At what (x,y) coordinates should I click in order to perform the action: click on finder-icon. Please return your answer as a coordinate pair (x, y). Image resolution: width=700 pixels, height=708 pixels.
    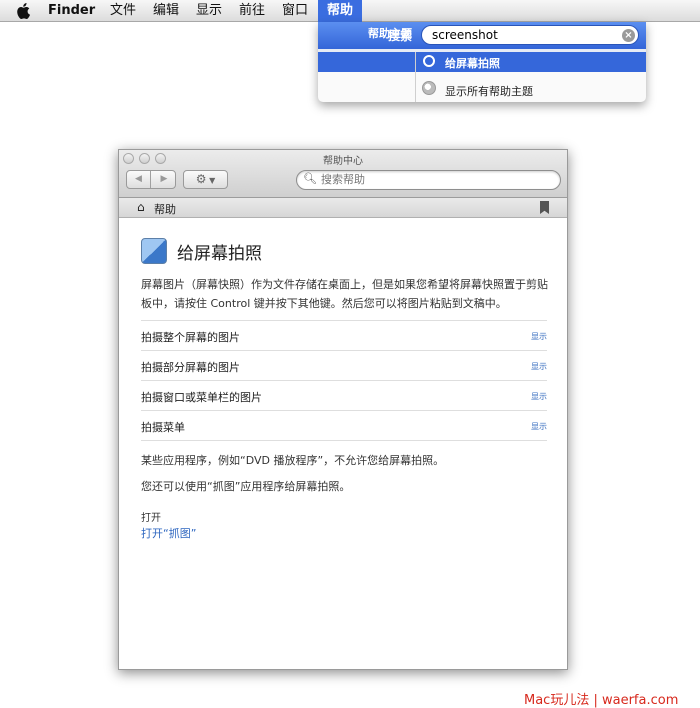
    Looking at the image, I should click on (154, 251).